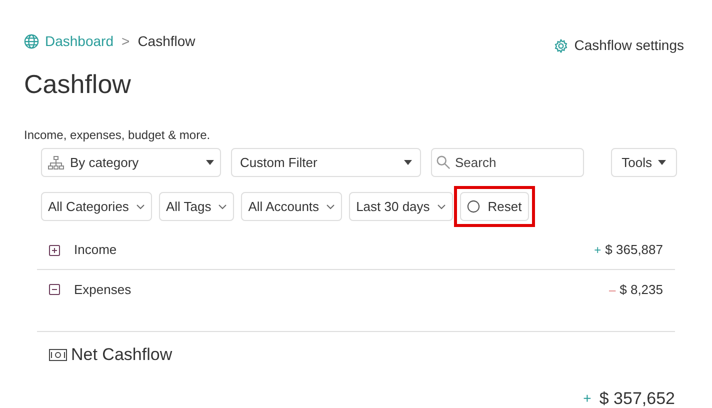  Describe the element at coordinates (54, 250) in the screenshot. I see `expand-icon` at that location.